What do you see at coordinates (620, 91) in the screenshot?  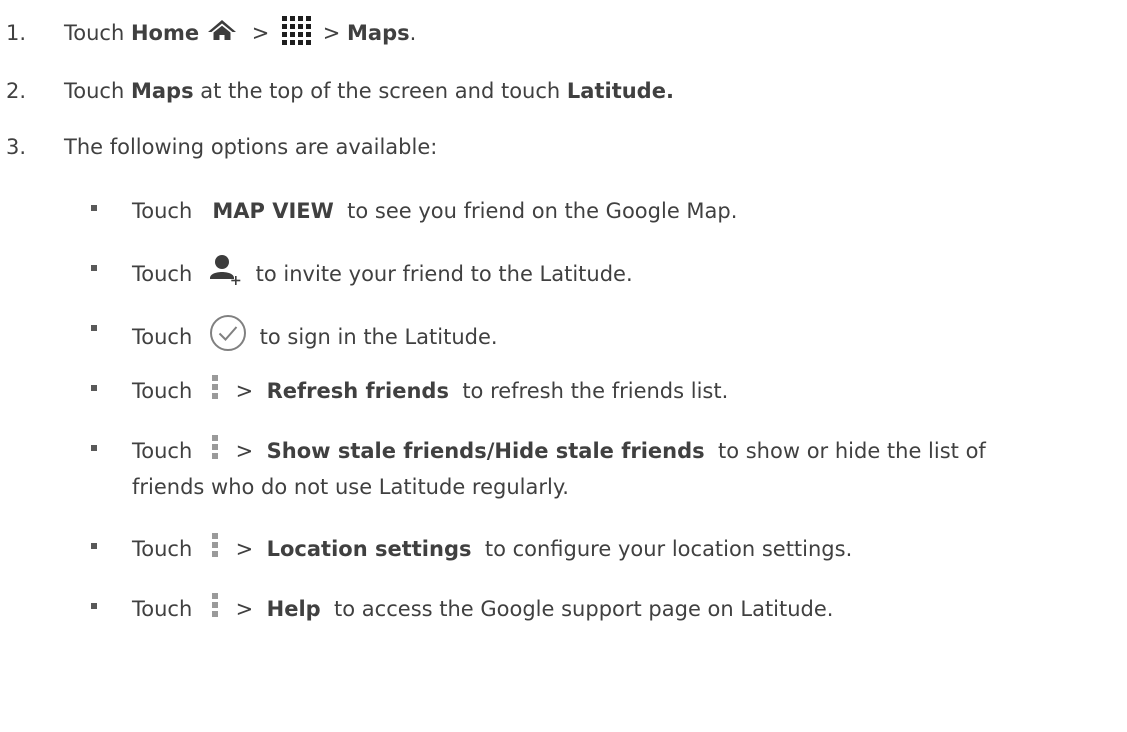 I see `latitude-label: Latitude.` at bounding box center [620, 91].